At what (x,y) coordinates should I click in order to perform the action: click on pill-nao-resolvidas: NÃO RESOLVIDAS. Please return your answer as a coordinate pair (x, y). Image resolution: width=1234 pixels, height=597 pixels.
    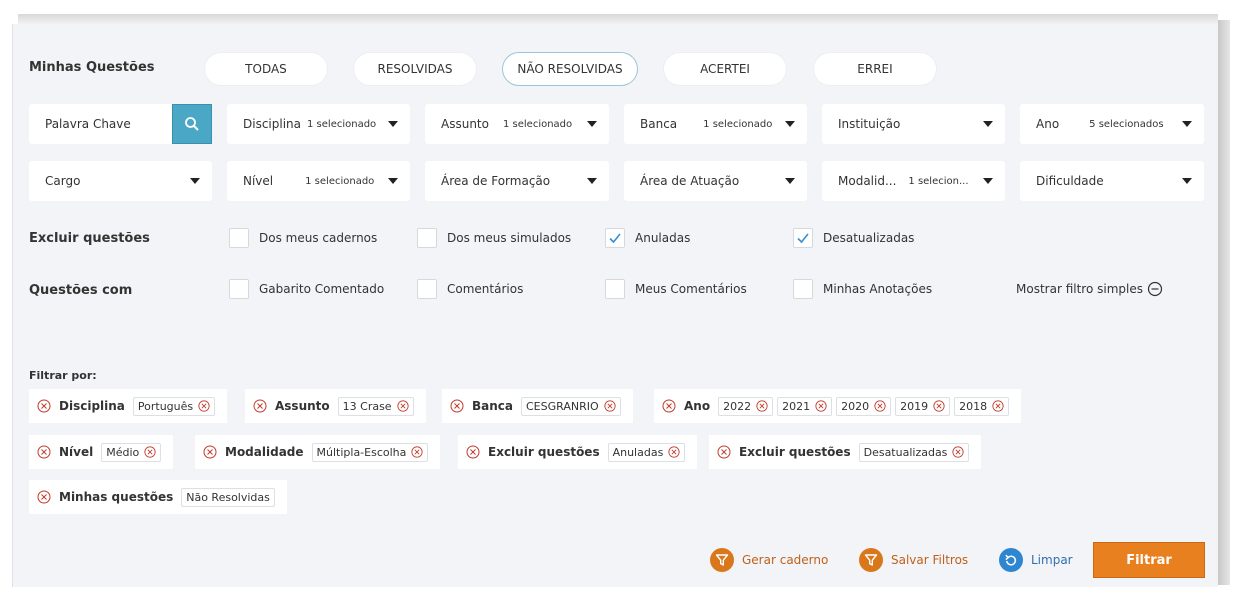
    Looking at the image, I should click on (570, 69).